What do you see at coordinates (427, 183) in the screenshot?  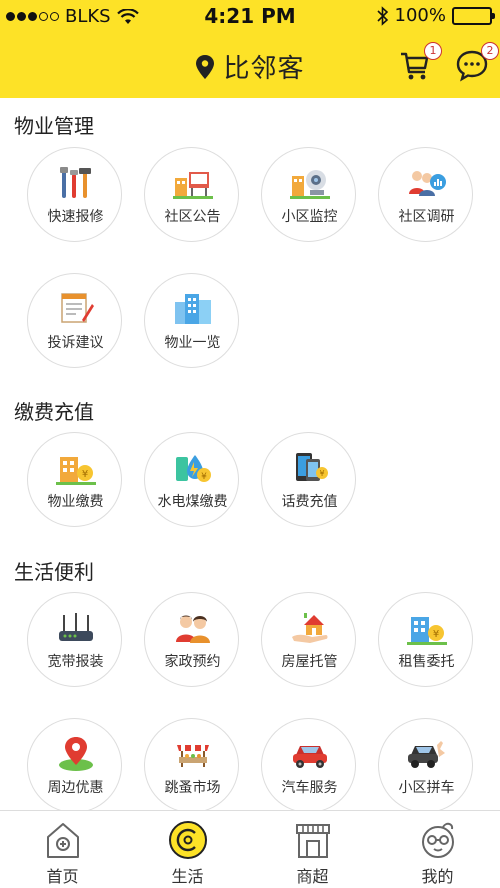 I see `survey-people-icon` at bounding box center [427, 183].